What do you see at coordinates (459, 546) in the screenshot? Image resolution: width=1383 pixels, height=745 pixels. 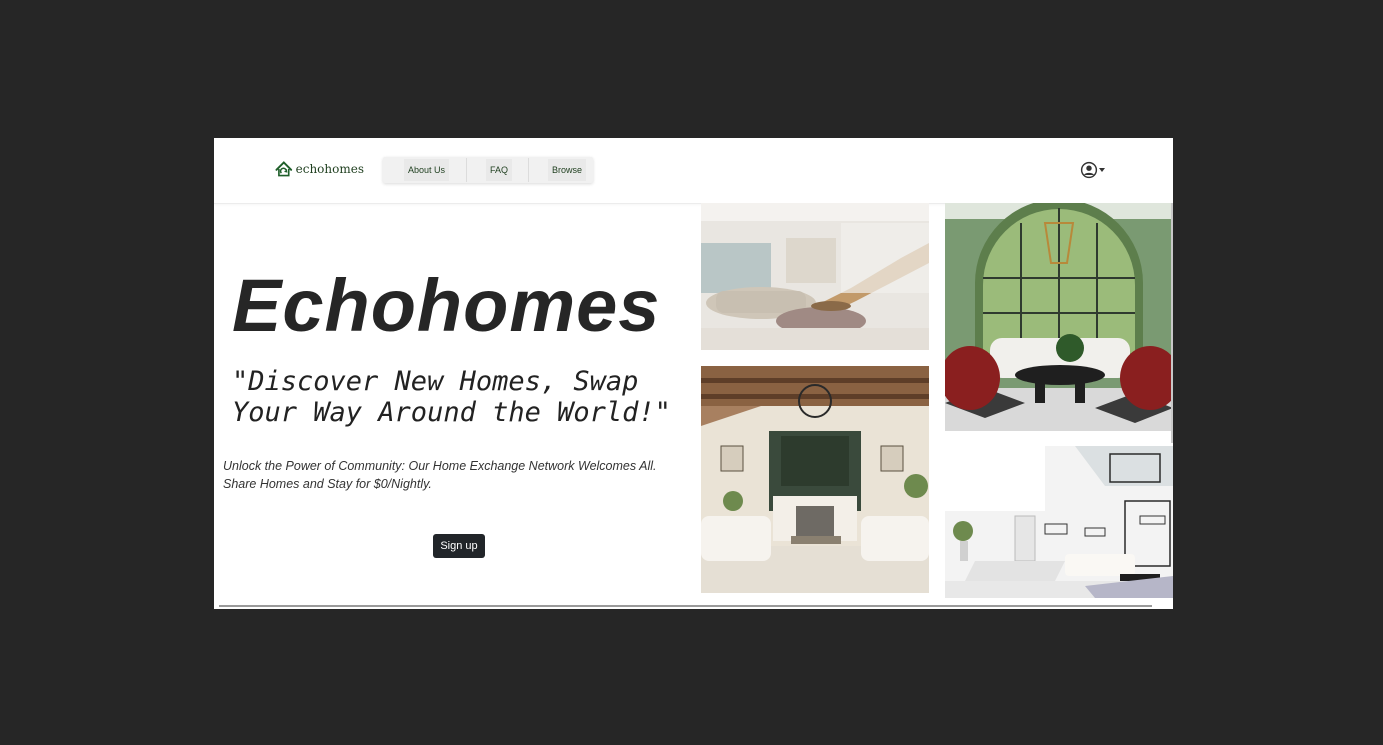 I see `sign-up-button: Sign up` at bounding box center [459, 546].